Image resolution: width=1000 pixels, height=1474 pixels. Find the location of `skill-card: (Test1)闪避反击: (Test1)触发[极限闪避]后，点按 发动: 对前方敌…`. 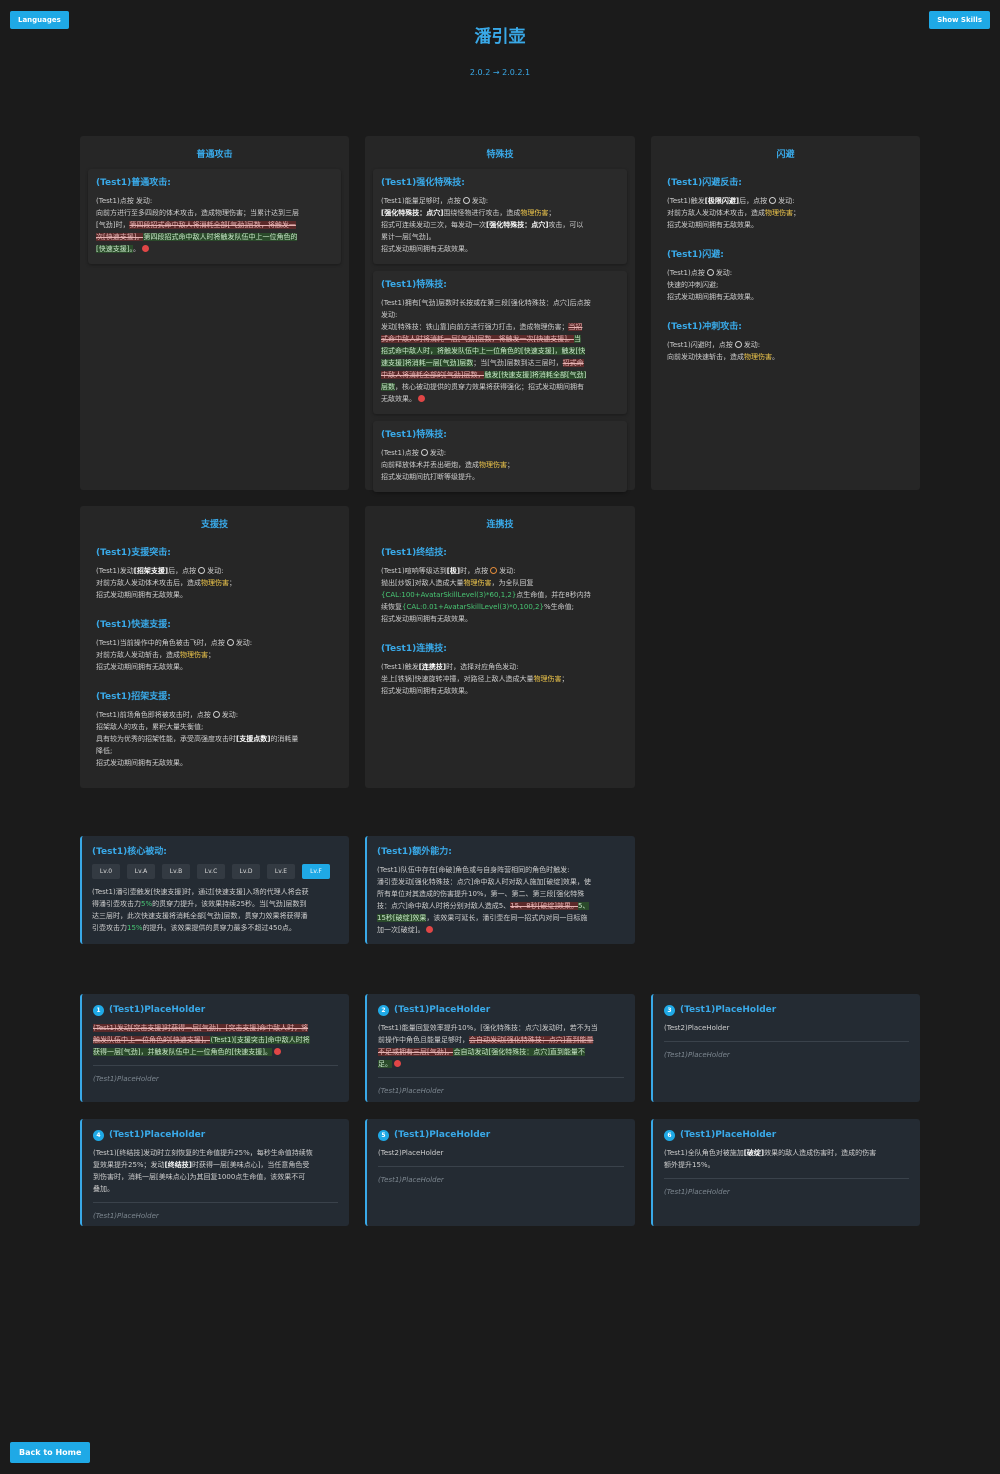

skill-card: (Test1)闪避反击: (Test1)触发[极限闪避]后，点按 发动: 对前方敌… is located at coordinates (785, 269).